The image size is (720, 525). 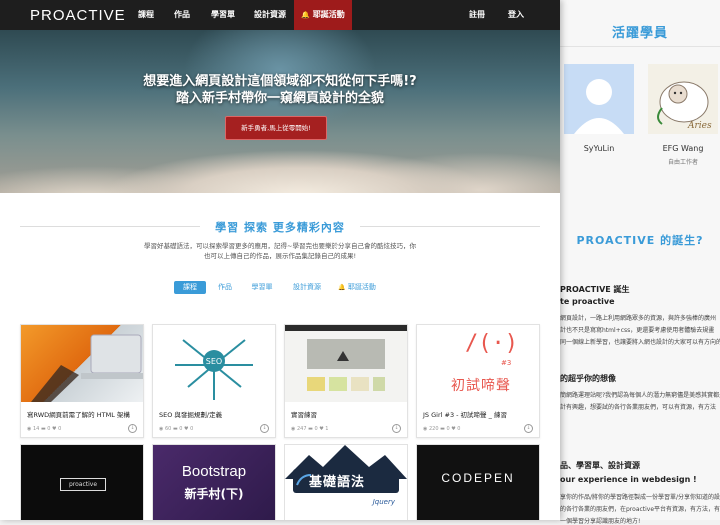 What do you see at coordinates (361, 287) in the screenshot?
I see `tab-christmas-label: 耶誕活動` at bounding box center [361, 287].